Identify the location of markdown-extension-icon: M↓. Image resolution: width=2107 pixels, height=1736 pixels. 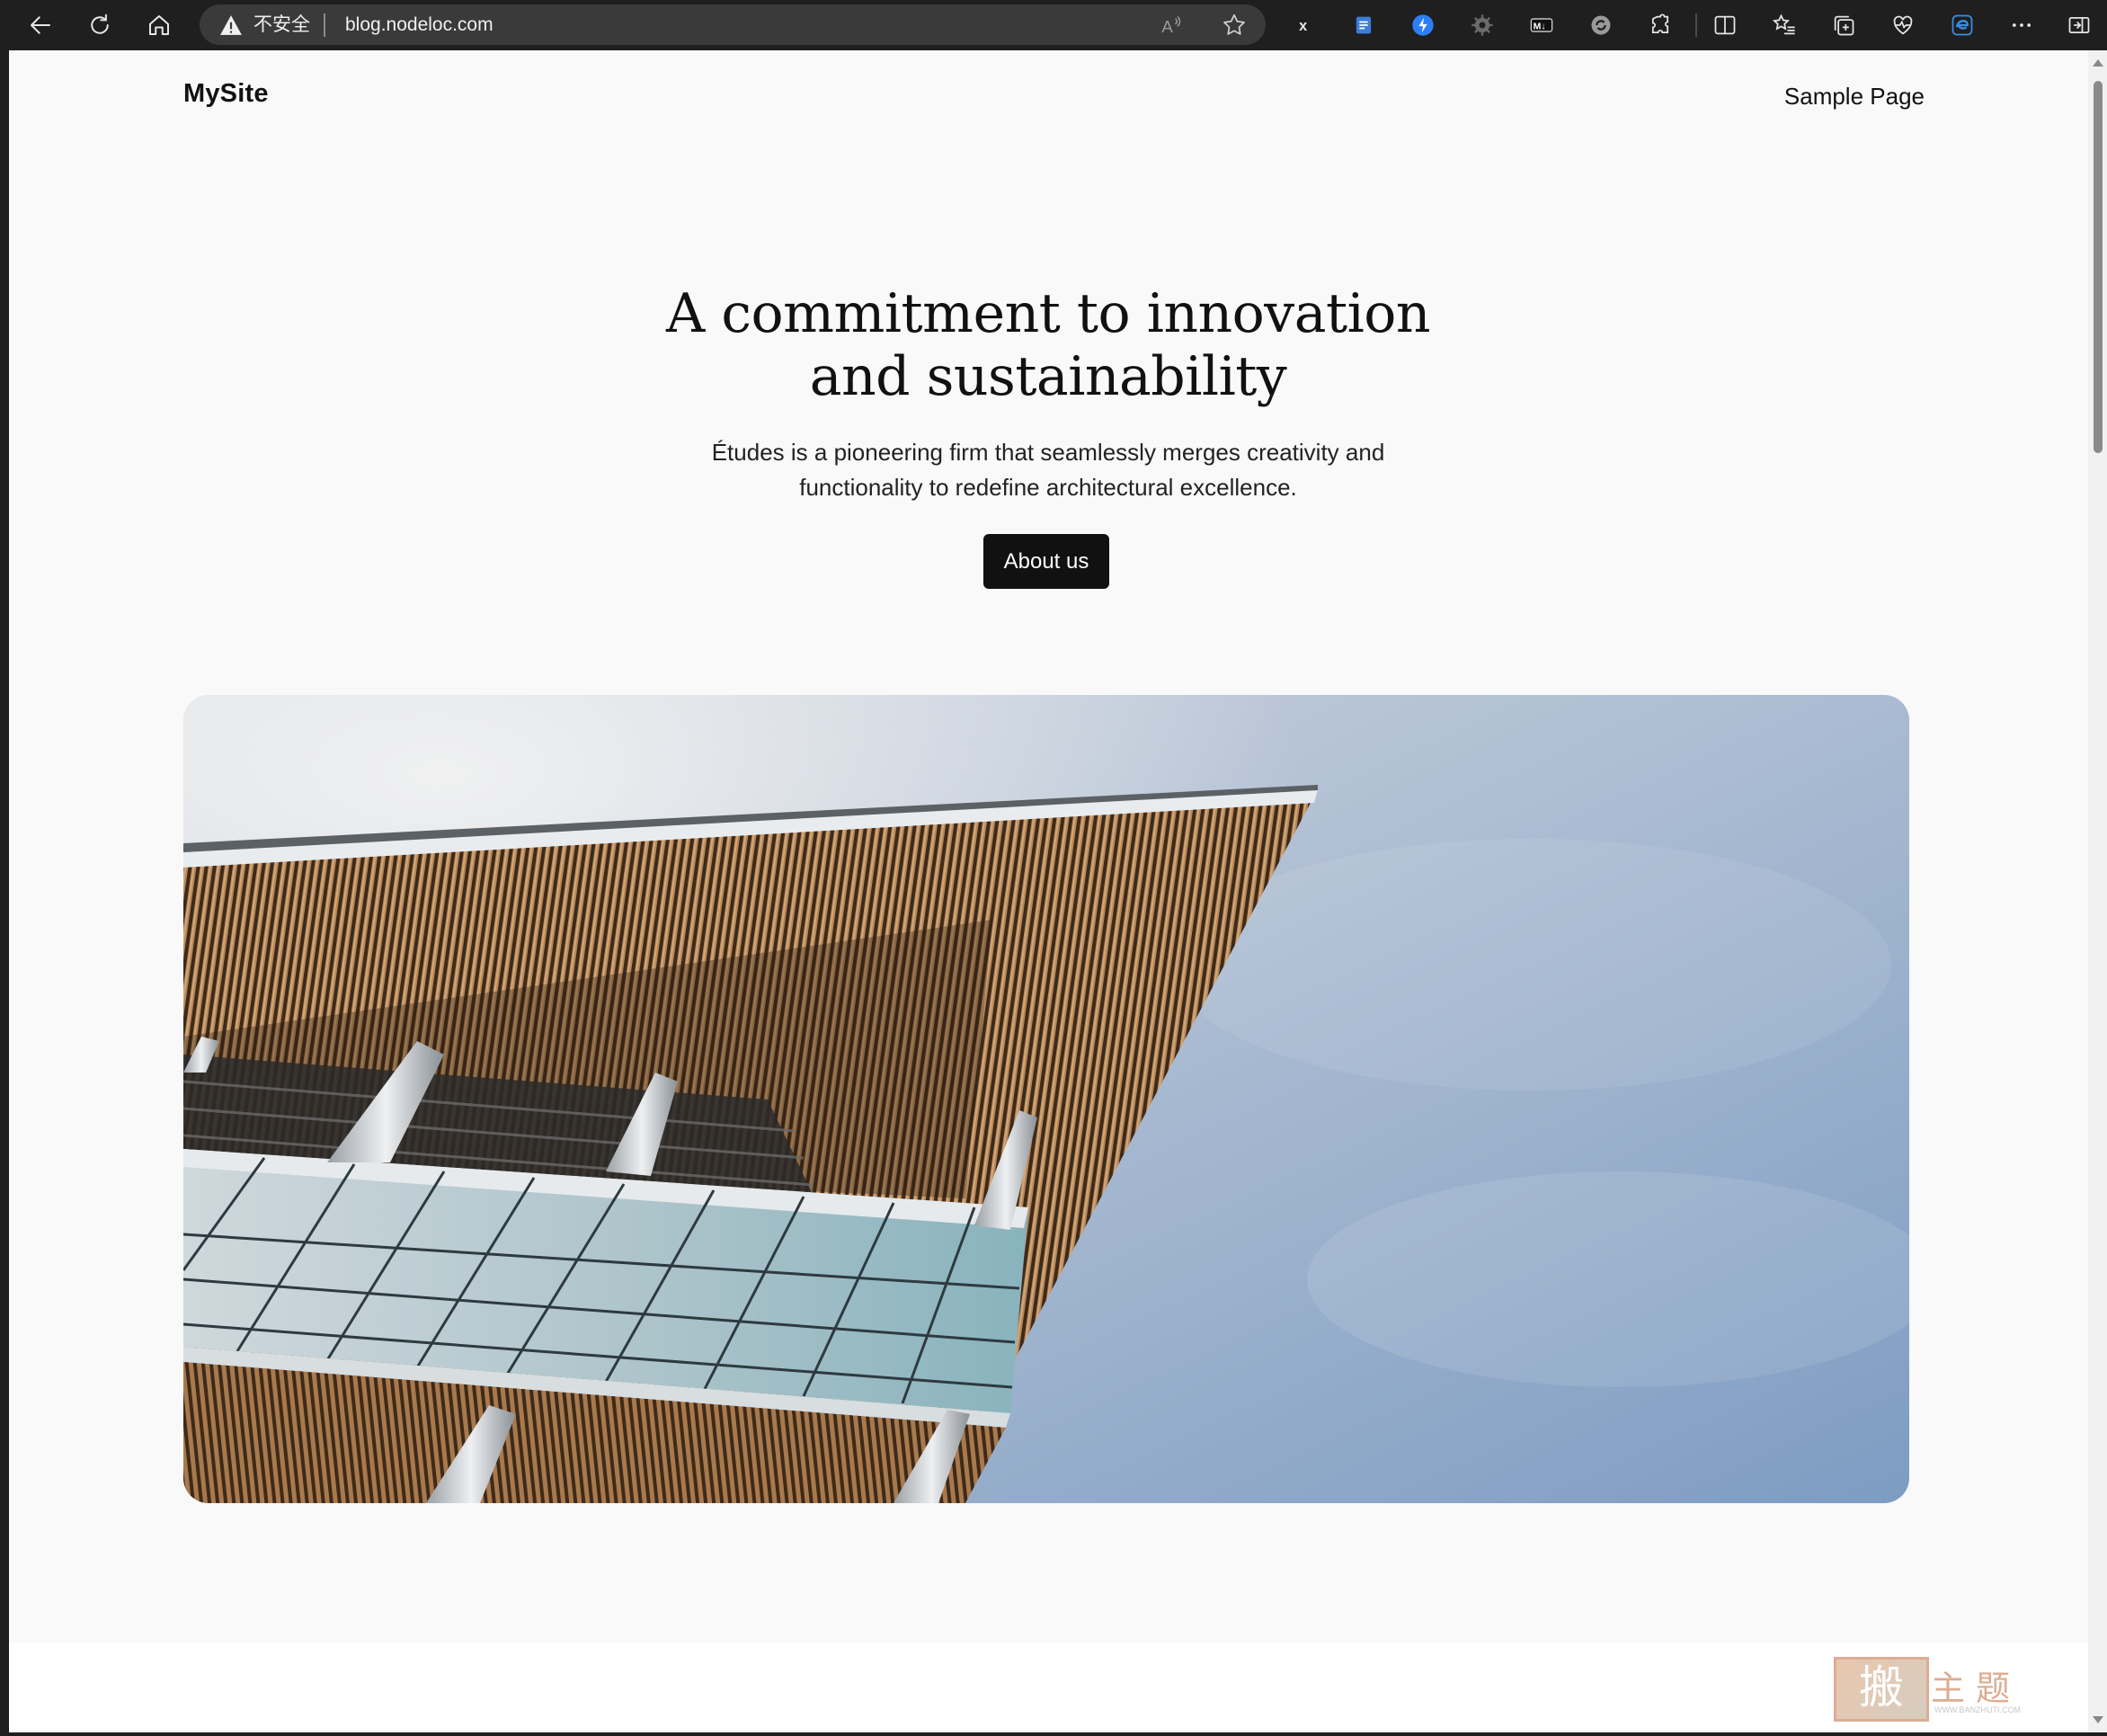
(1541, 25).